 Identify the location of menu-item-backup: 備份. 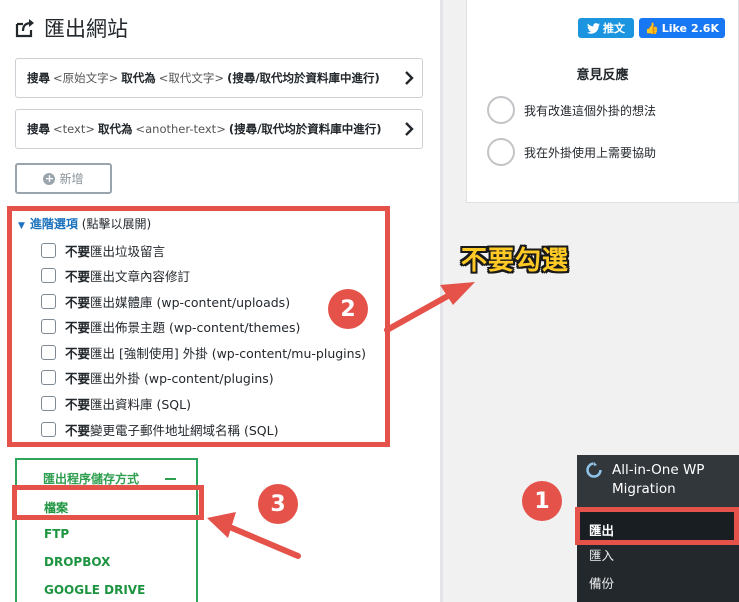
(601, 582).